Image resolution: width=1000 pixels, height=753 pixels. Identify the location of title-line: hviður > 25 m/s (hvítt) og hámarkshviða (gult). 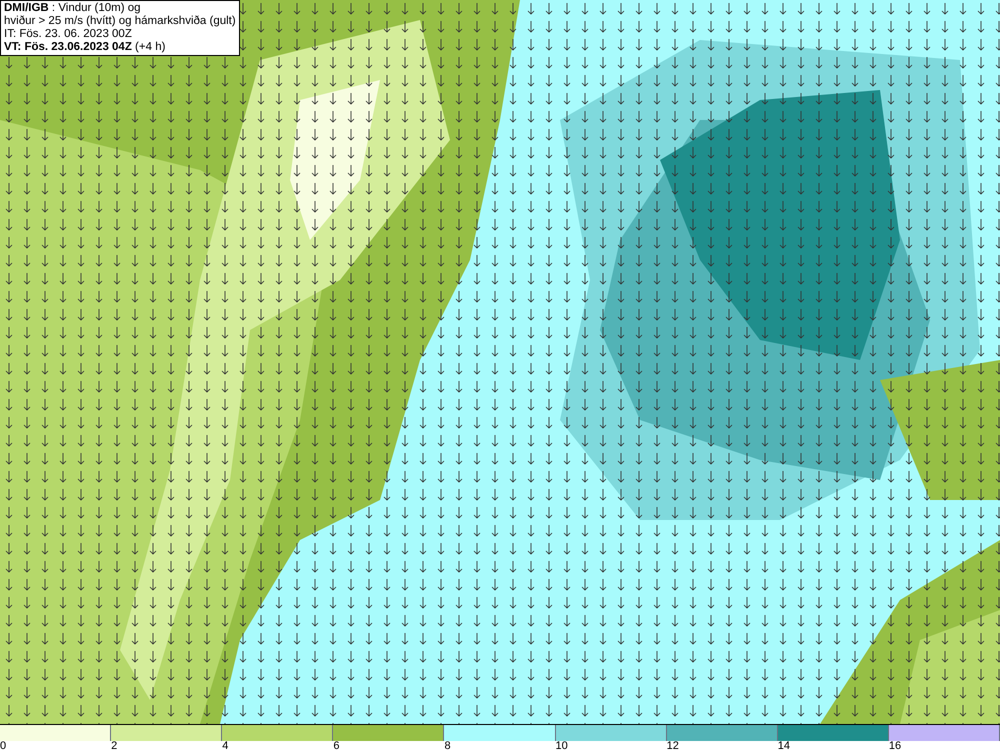
(120, 21).